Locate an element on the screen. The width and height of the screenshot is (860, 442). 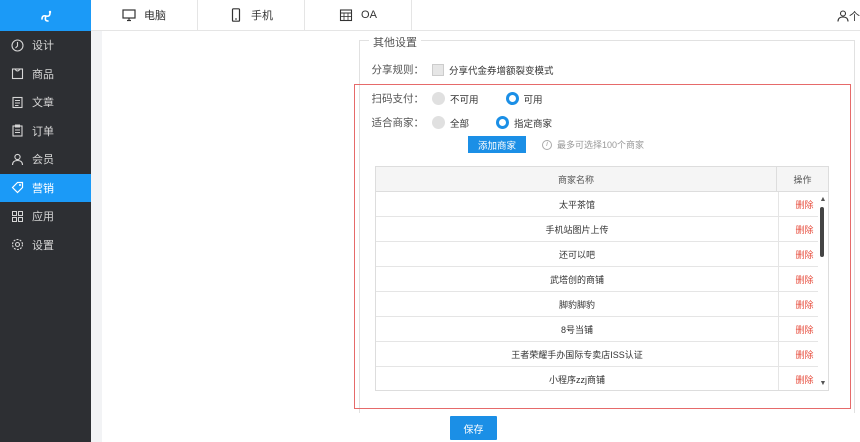
tab-mobile: 手机 is located at coordinates (251, 15).